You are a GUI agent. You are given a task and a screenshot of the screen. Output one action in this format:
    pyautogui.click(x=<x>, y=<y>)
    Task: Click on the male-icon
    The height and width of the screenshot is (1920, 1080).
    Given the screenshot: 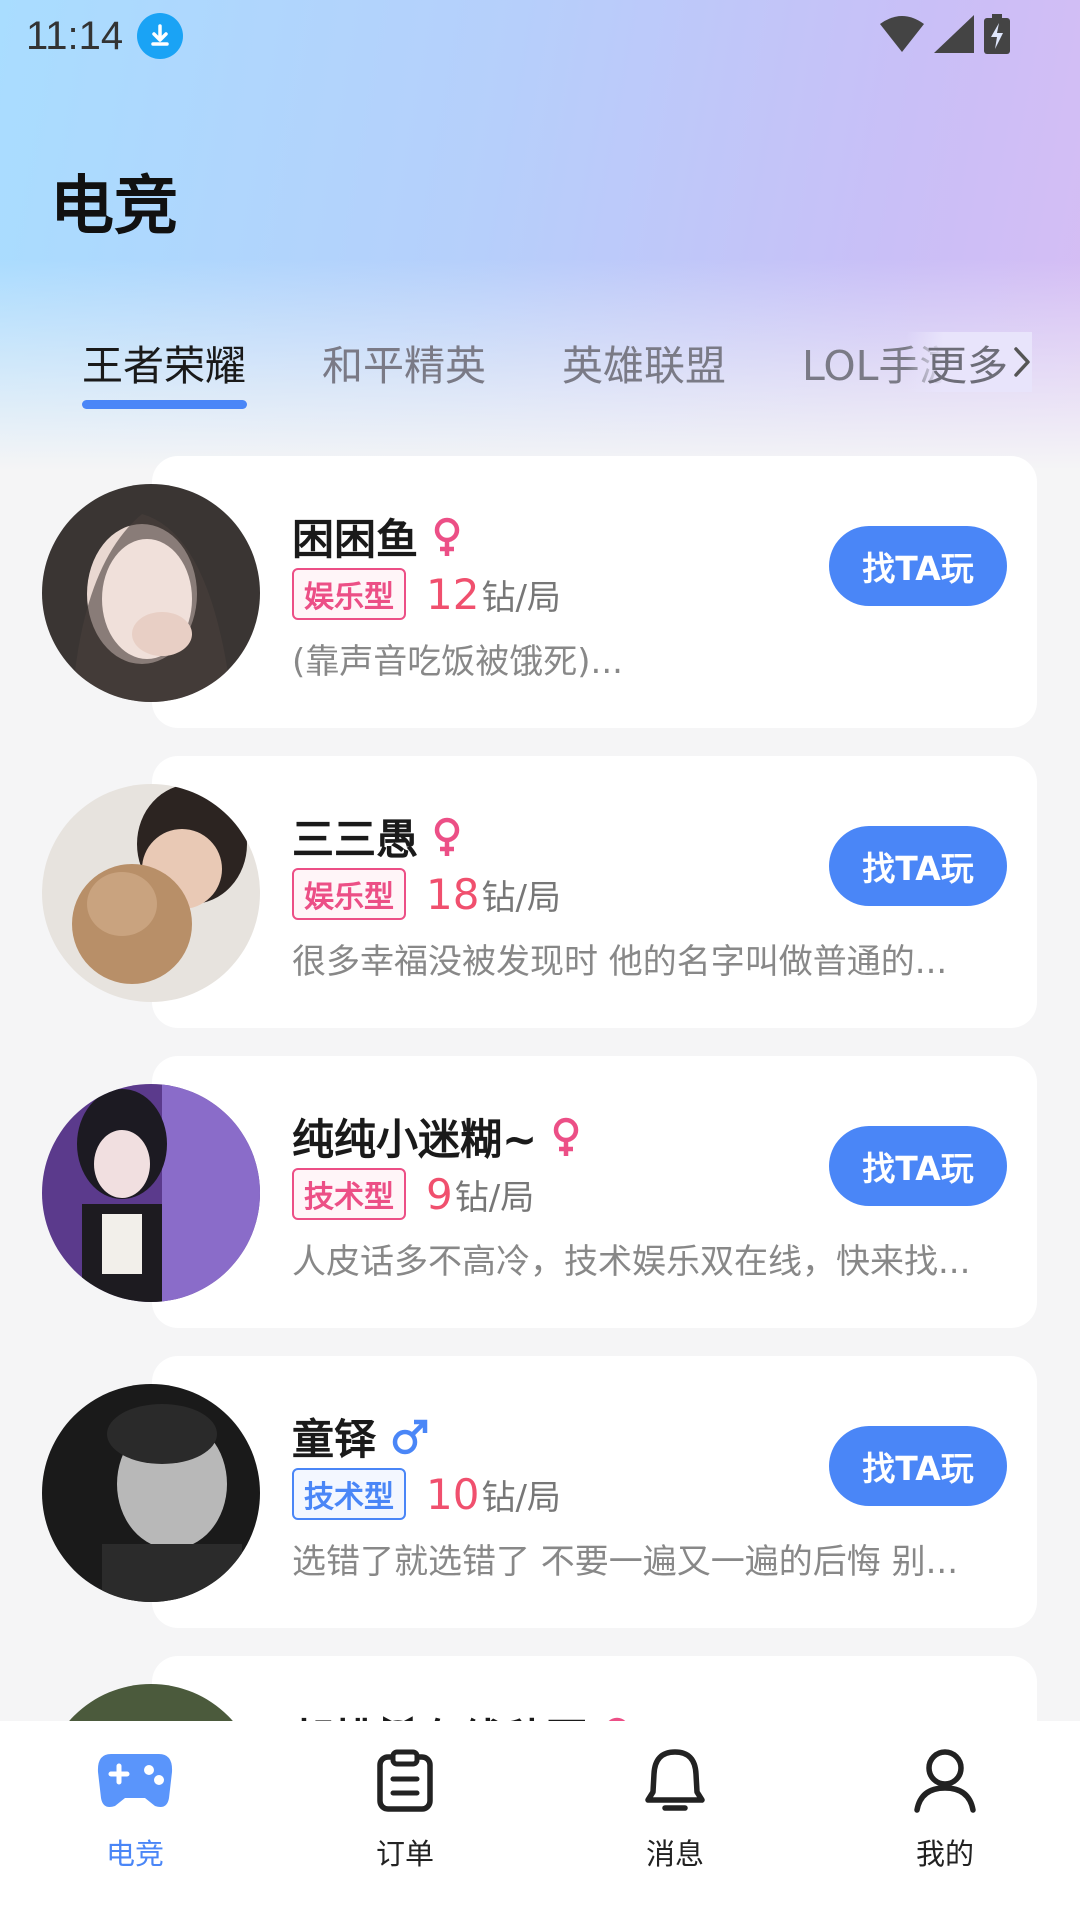 What is the action you would take?
    pyautogui.click(x=410, y=1437)
    